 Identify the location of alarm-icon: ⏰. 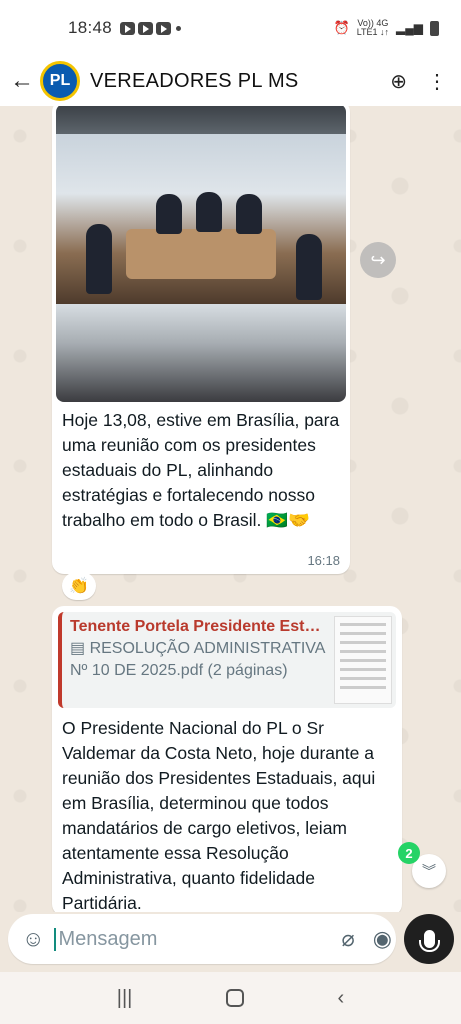
(341, 27).